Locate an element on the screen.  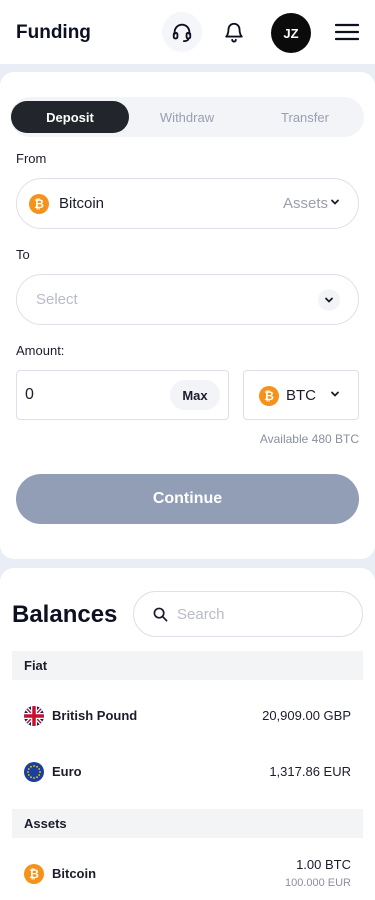
to-placeholder: Select is located at coordinates (57, 299).